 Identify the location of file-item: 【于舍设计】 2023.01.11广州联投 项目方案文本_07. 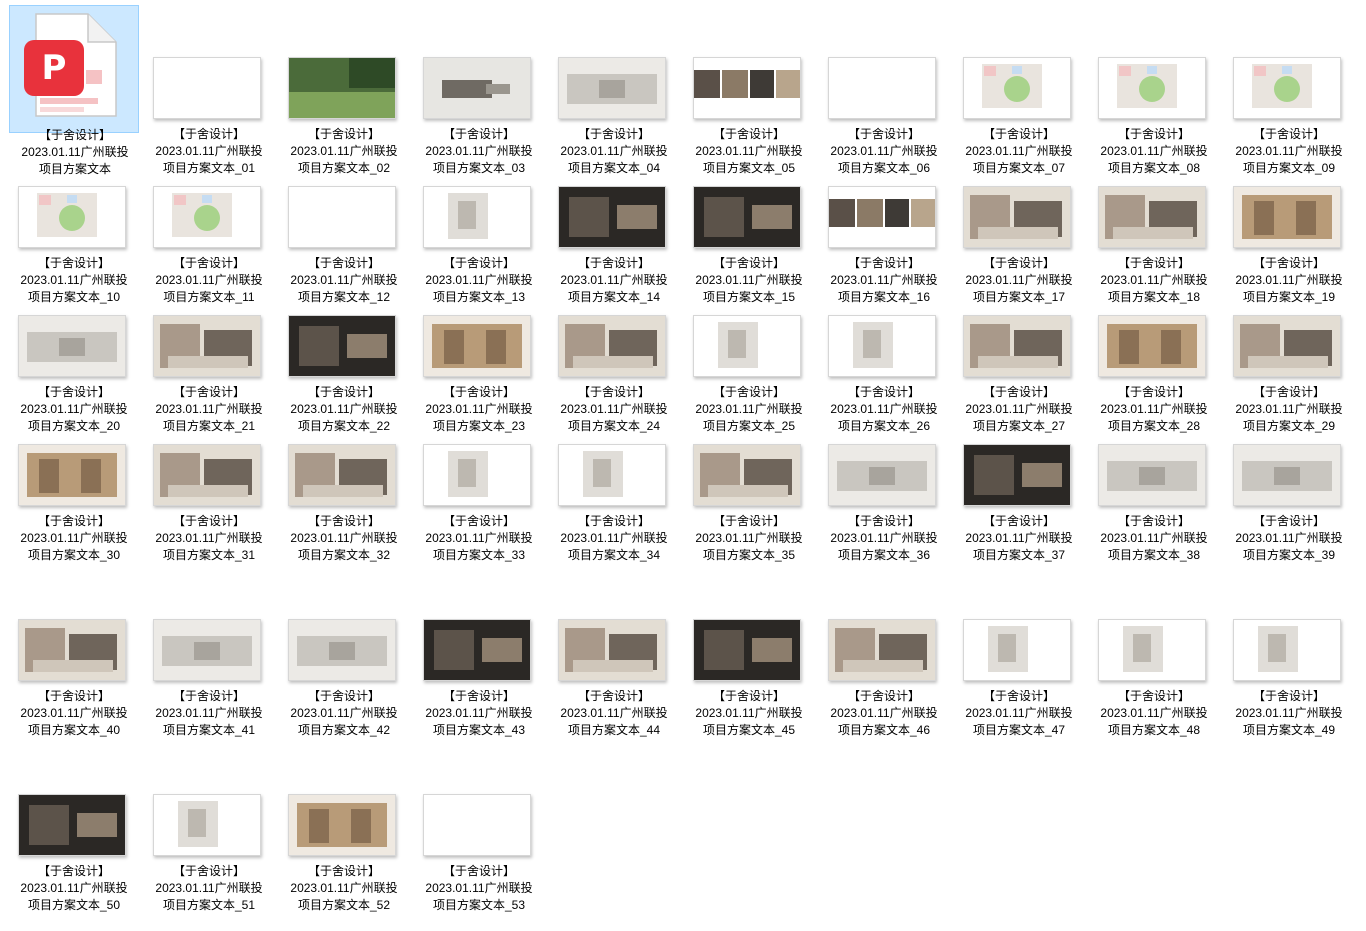
(1019, 90).